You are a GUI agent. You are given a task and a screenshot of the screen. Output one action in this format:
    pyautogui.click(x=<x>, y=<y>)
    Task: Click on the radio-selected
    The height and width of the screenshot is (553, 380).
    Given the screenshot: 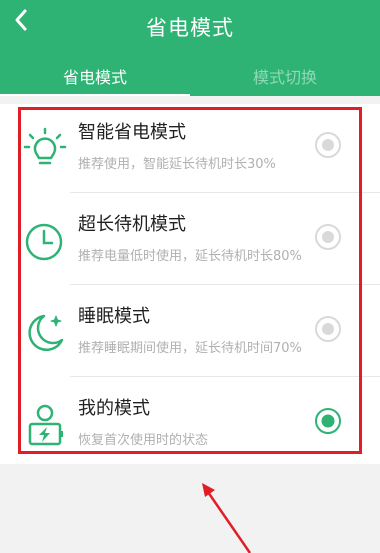 What is the action you would take?
    pyautogui.click(x=328, y=421)
    